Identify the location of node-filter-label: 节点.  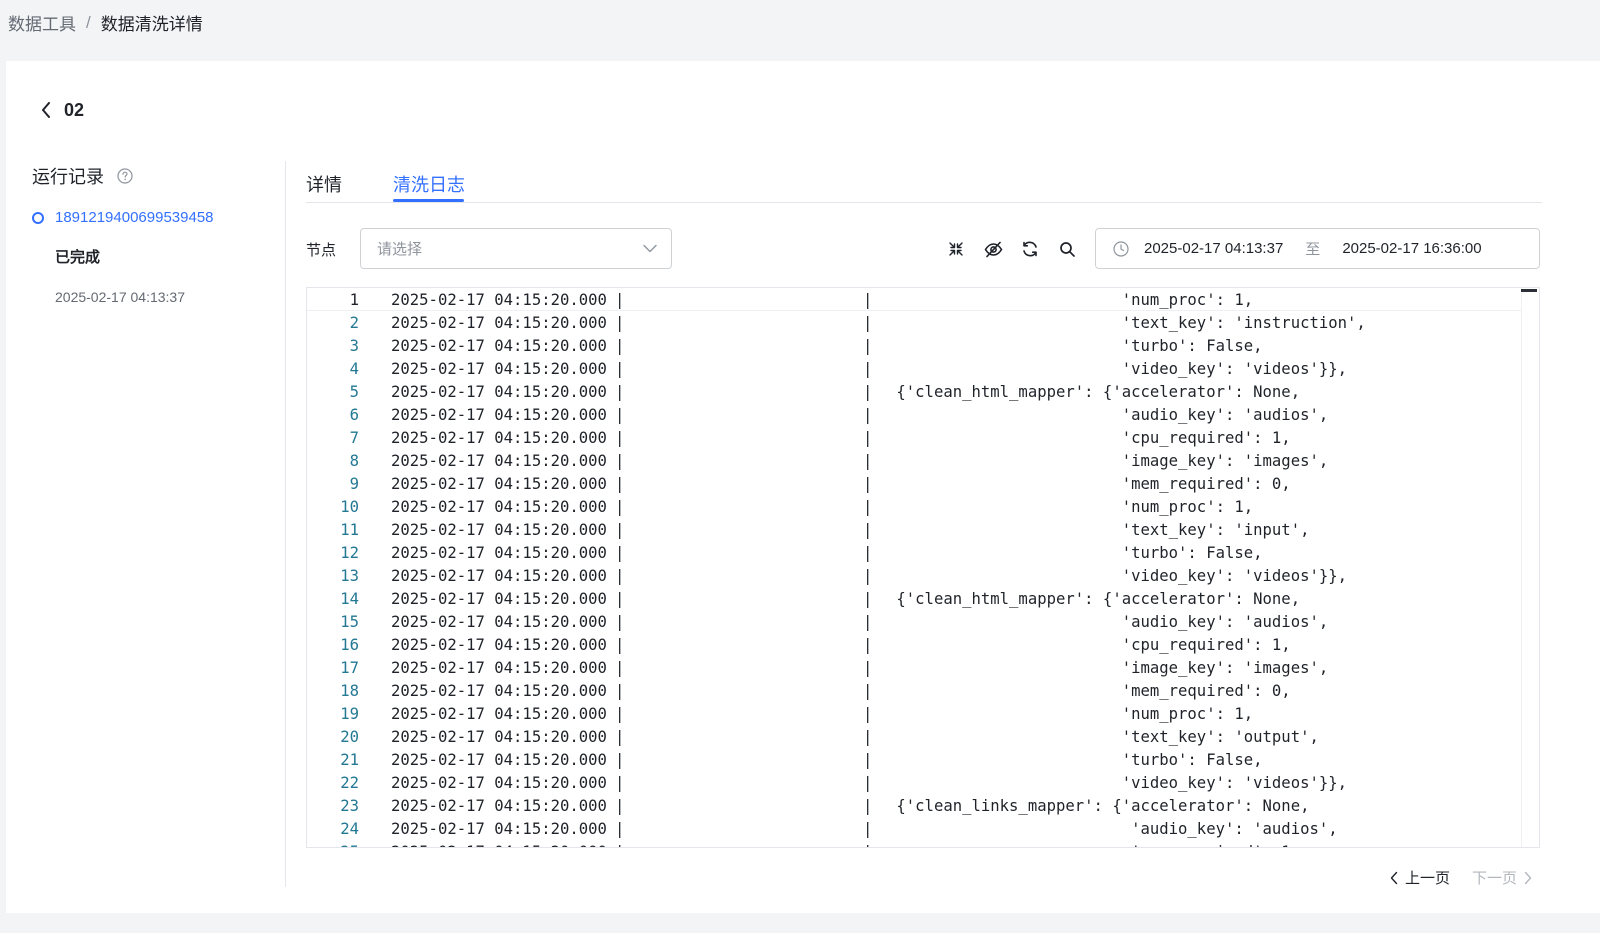
(321, 250).